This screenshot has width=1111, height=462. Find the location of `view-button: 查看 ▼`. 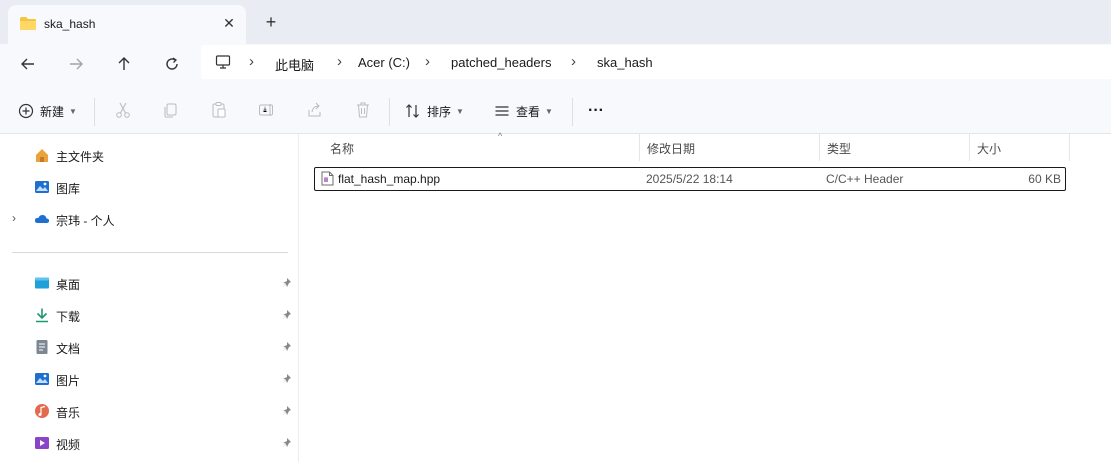

view-button: 查看 ▼ is located at coordinates (523, 111).